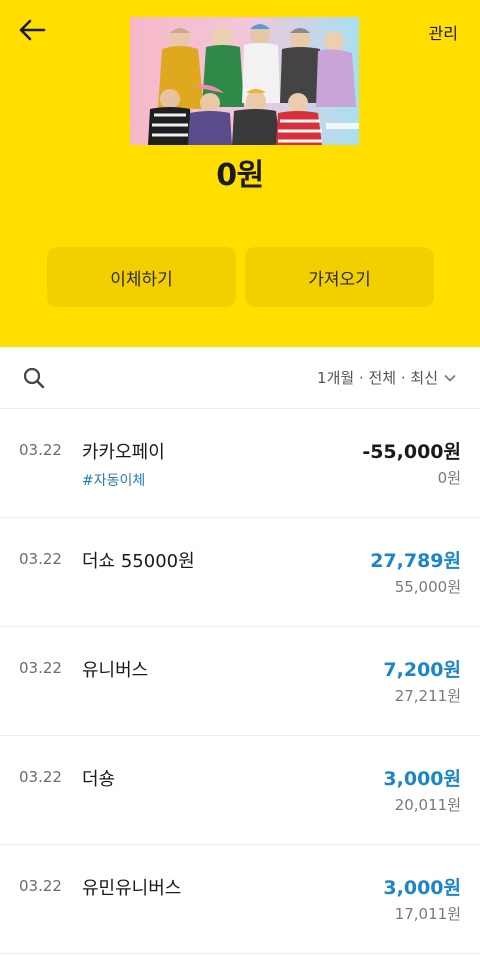 Image resolution: width=480 pixels, height=955 pixels. I want to click on transaction-balance: 20,011원, so click(427, 805).